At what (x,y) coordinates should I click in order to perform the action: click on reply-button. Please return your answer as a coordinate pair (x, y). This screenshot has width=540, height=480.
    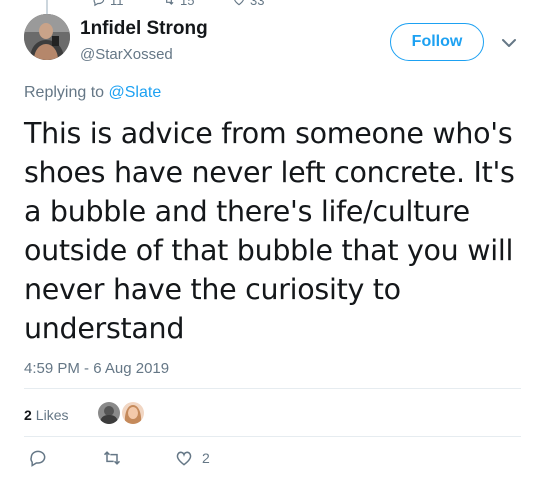
    Looking at the image, I should click on (38, 458).